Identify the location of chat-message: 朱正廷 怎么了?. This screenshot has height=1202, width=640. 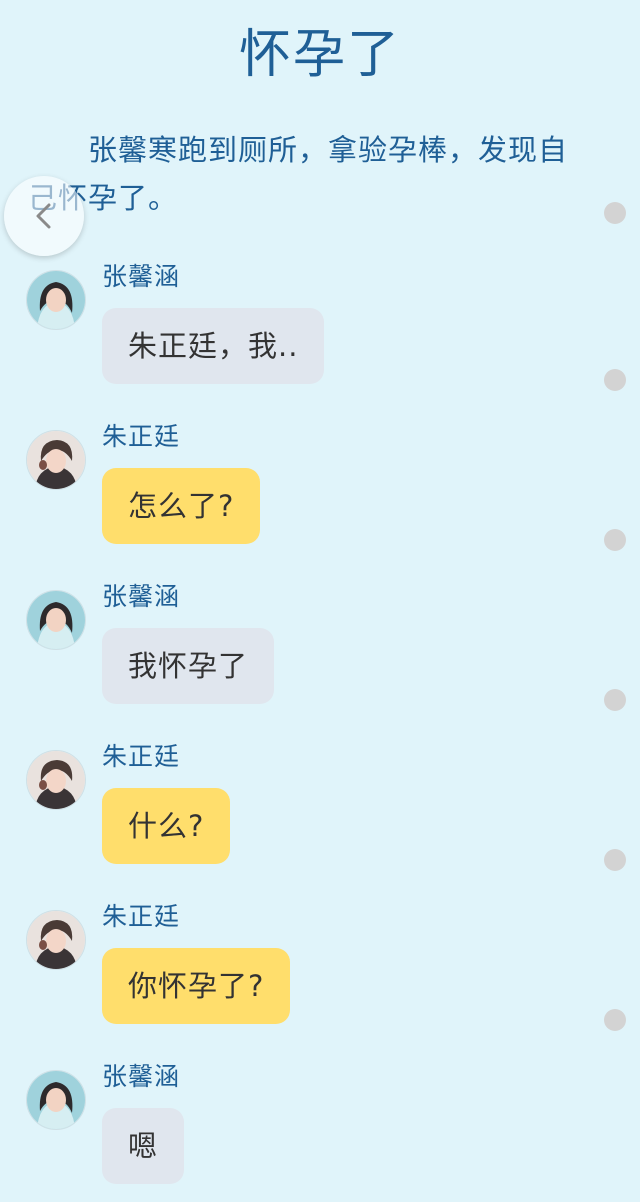
(316, 492).